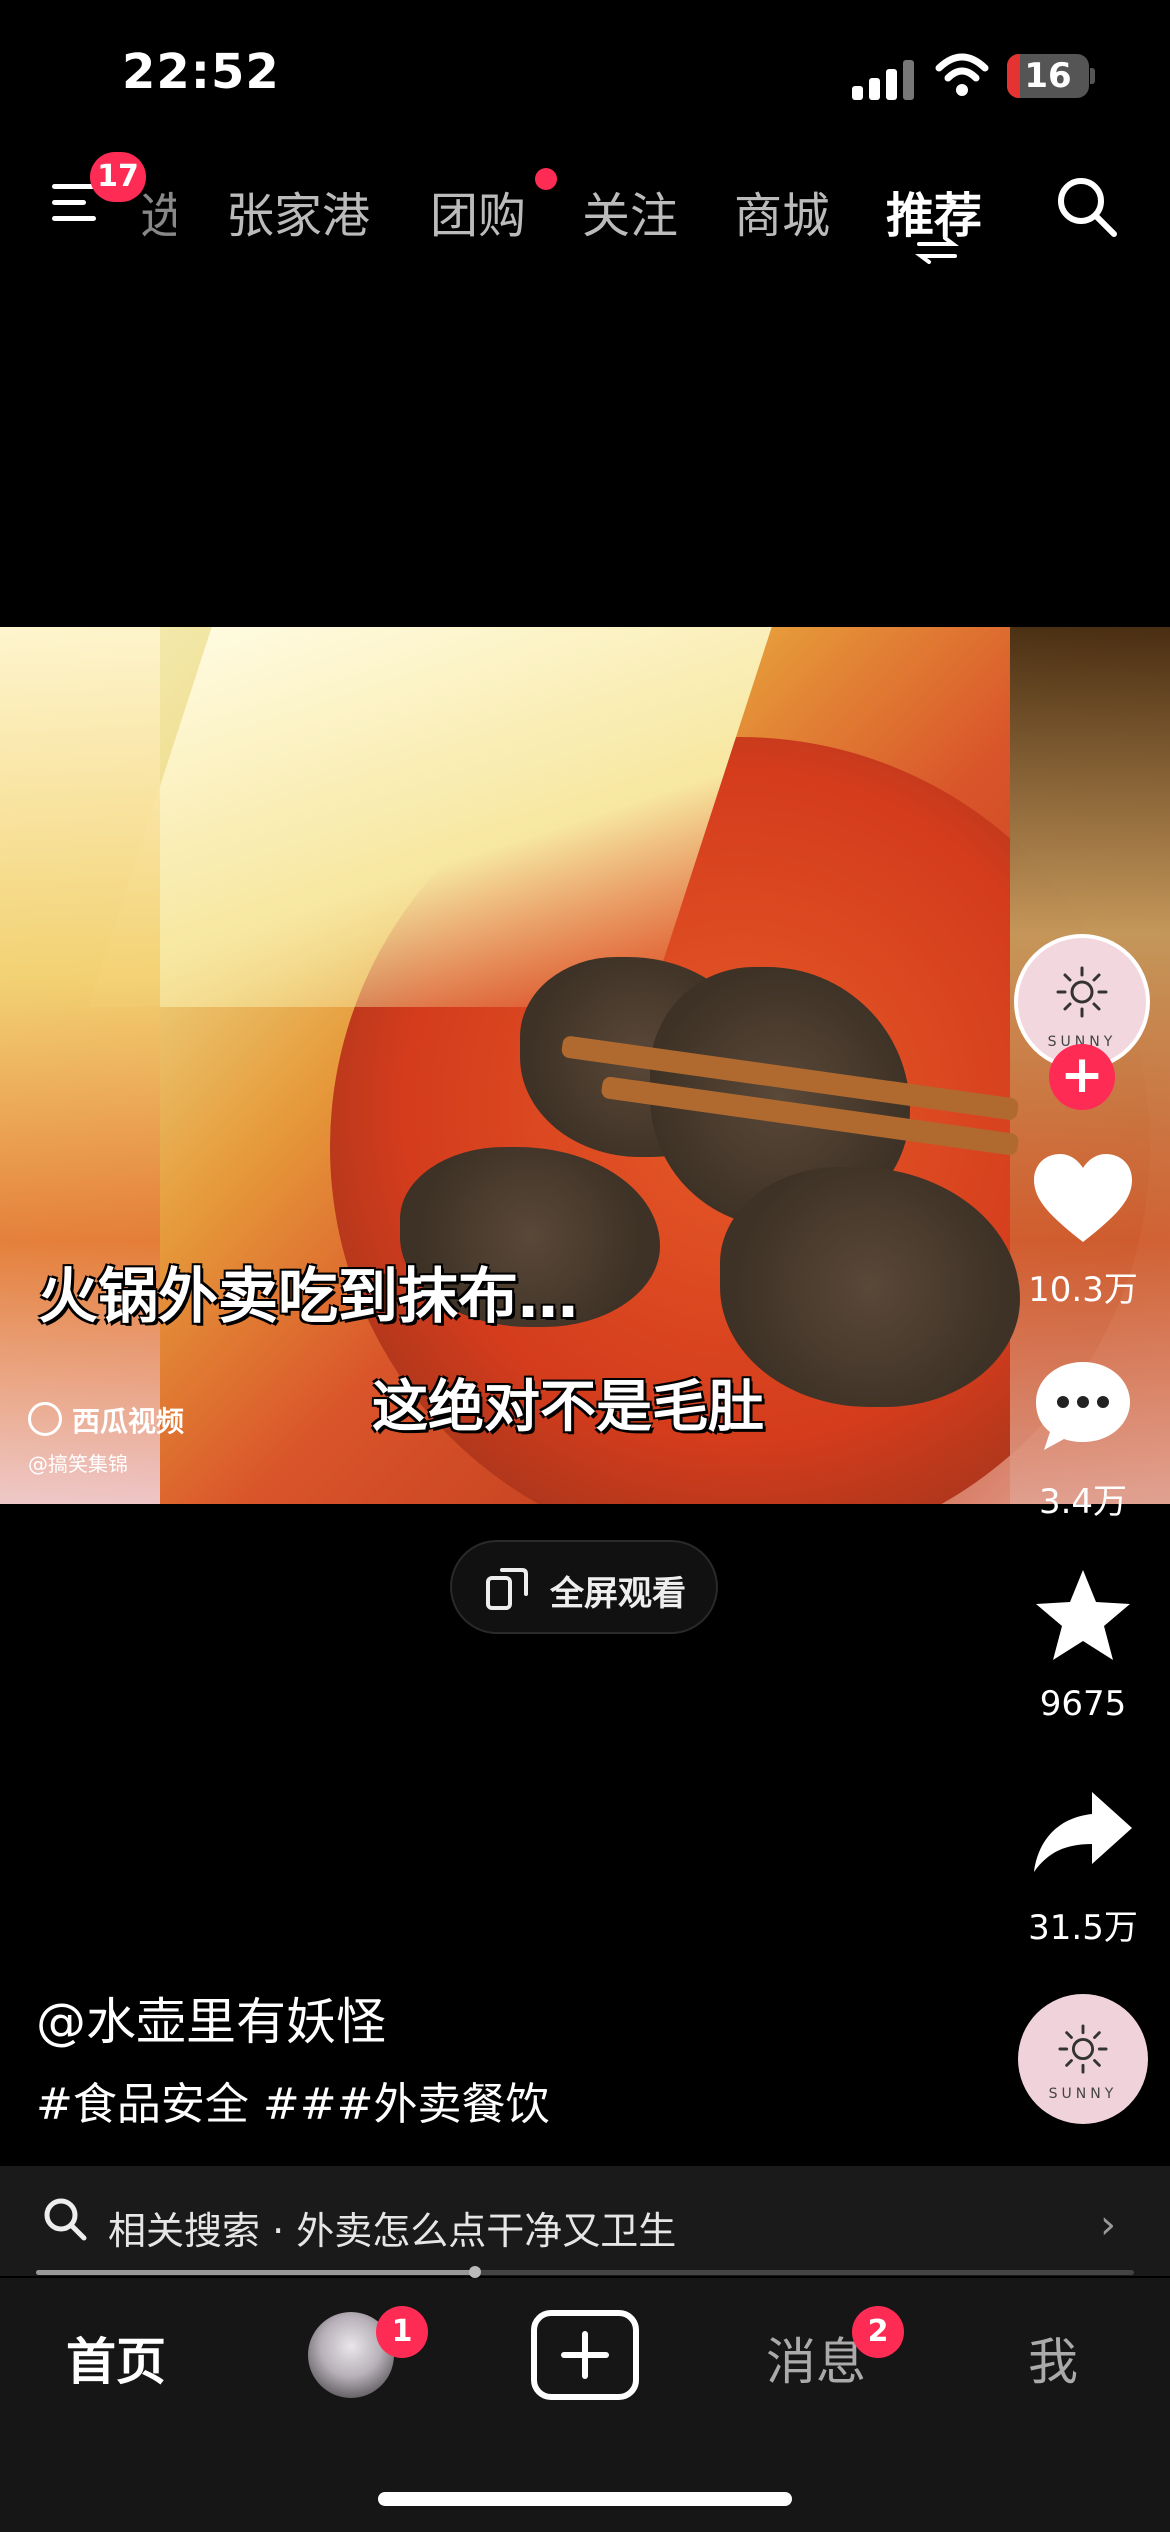 The width and height of the screenshot is (1170, 2532). What do you see at coordinates (118, 177) in the screenshot?
I see `menu-notification-badge: 17` at bounding box center [118, 177].